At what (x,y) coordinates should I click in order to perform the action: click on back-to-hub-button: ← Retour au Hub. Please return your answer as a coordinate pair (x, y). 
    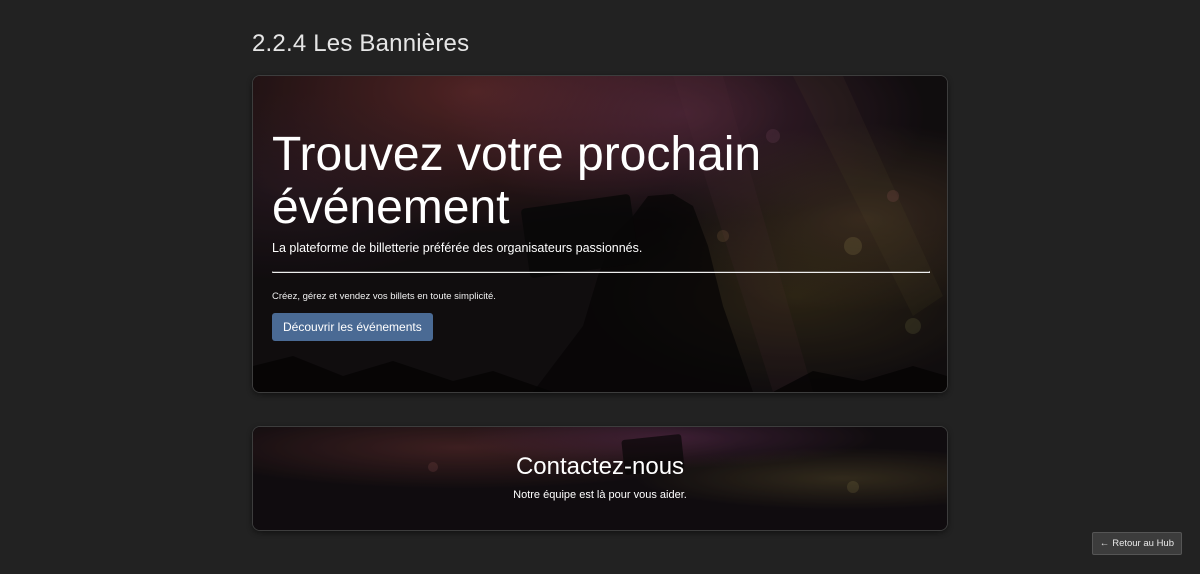
    Looking at the image, I should click on (1136, 543).